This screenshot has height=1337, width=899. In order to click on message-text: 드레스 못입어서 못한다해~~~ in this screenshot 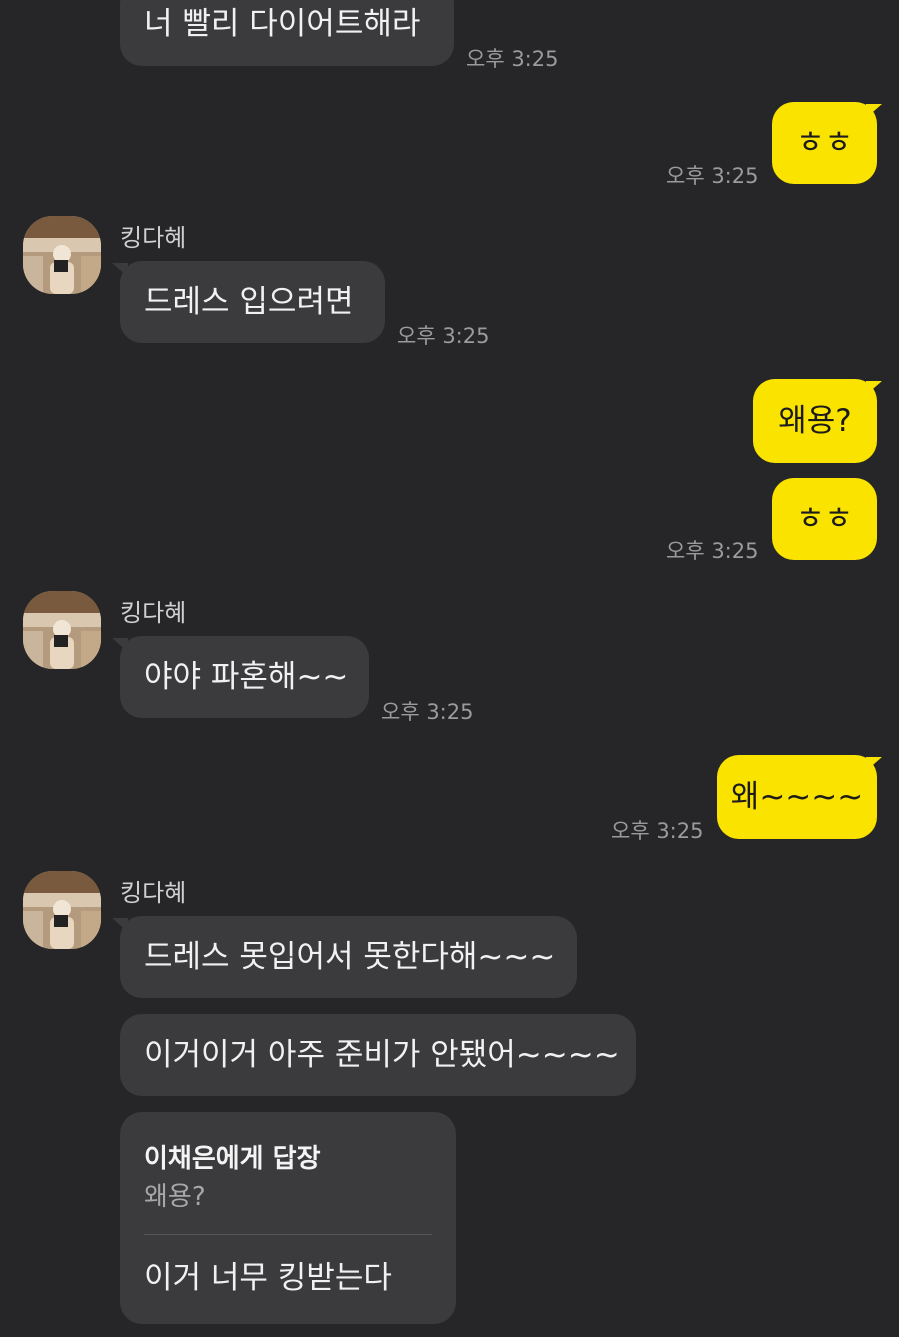, I will do `click(350, 957)`.